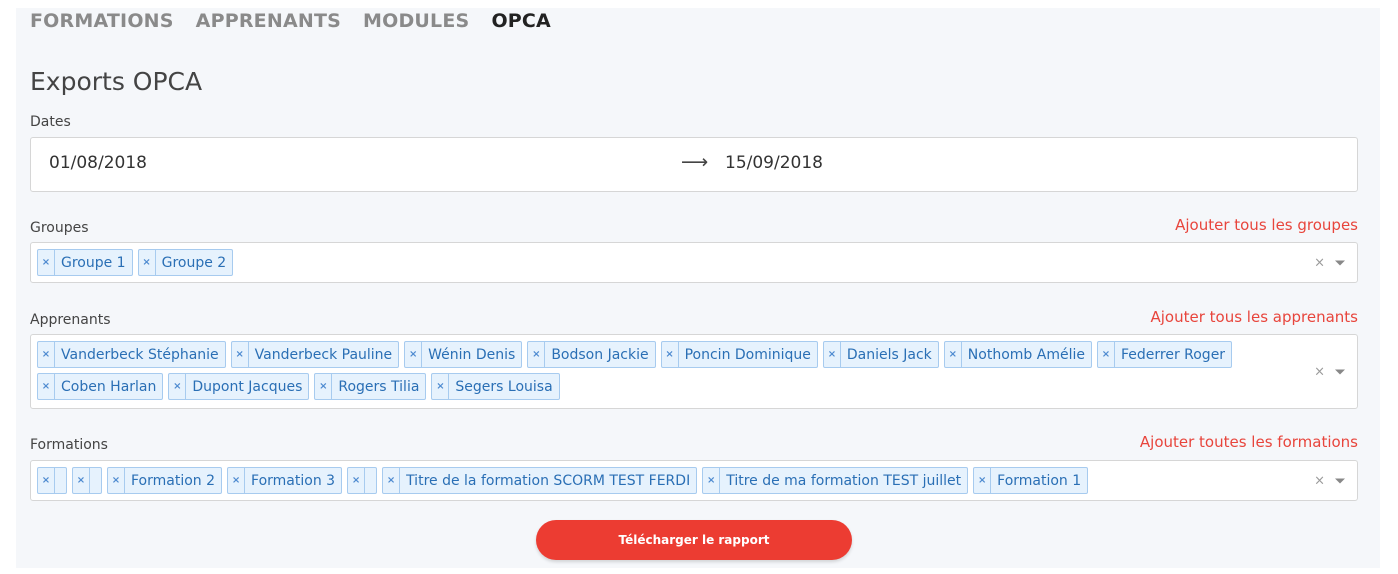 This screenshot has height=574, width=1398. I want to click on tag: × Formation 1, so click(1031, 480).